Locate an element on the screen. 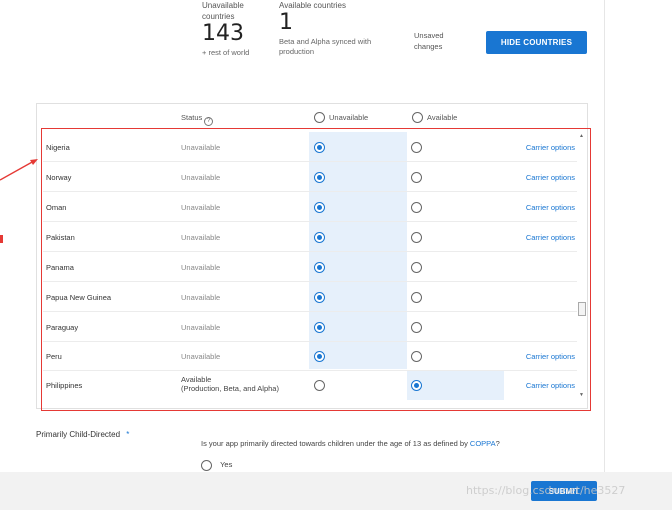  annotation-mark is located at coordinates (1, 239).